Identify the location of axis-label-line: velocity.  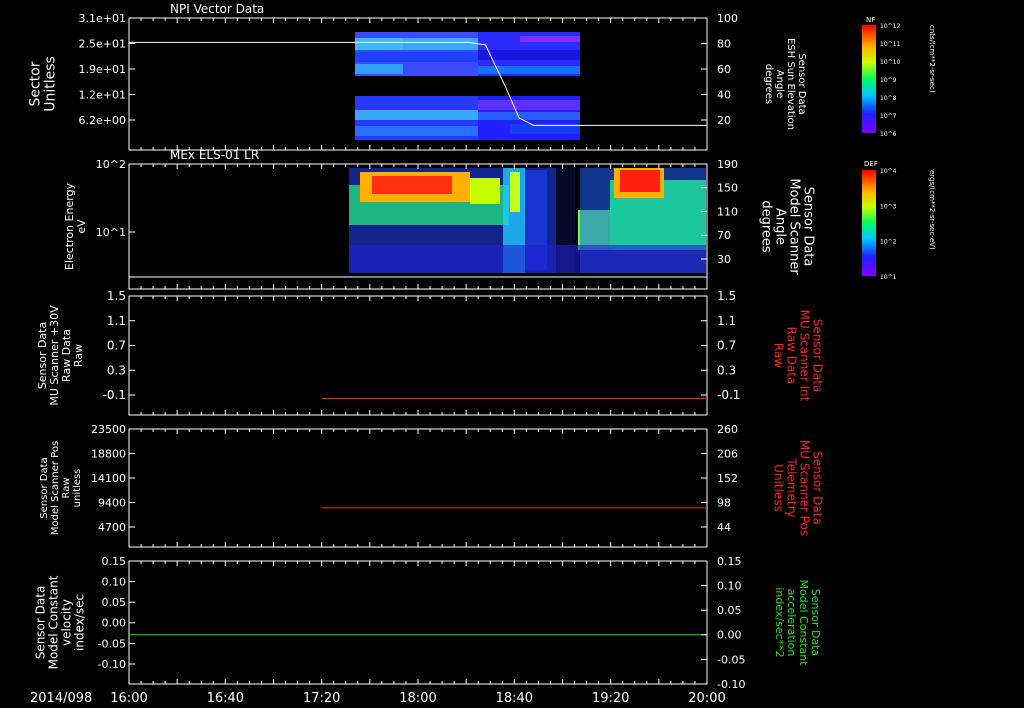
(67, 622).